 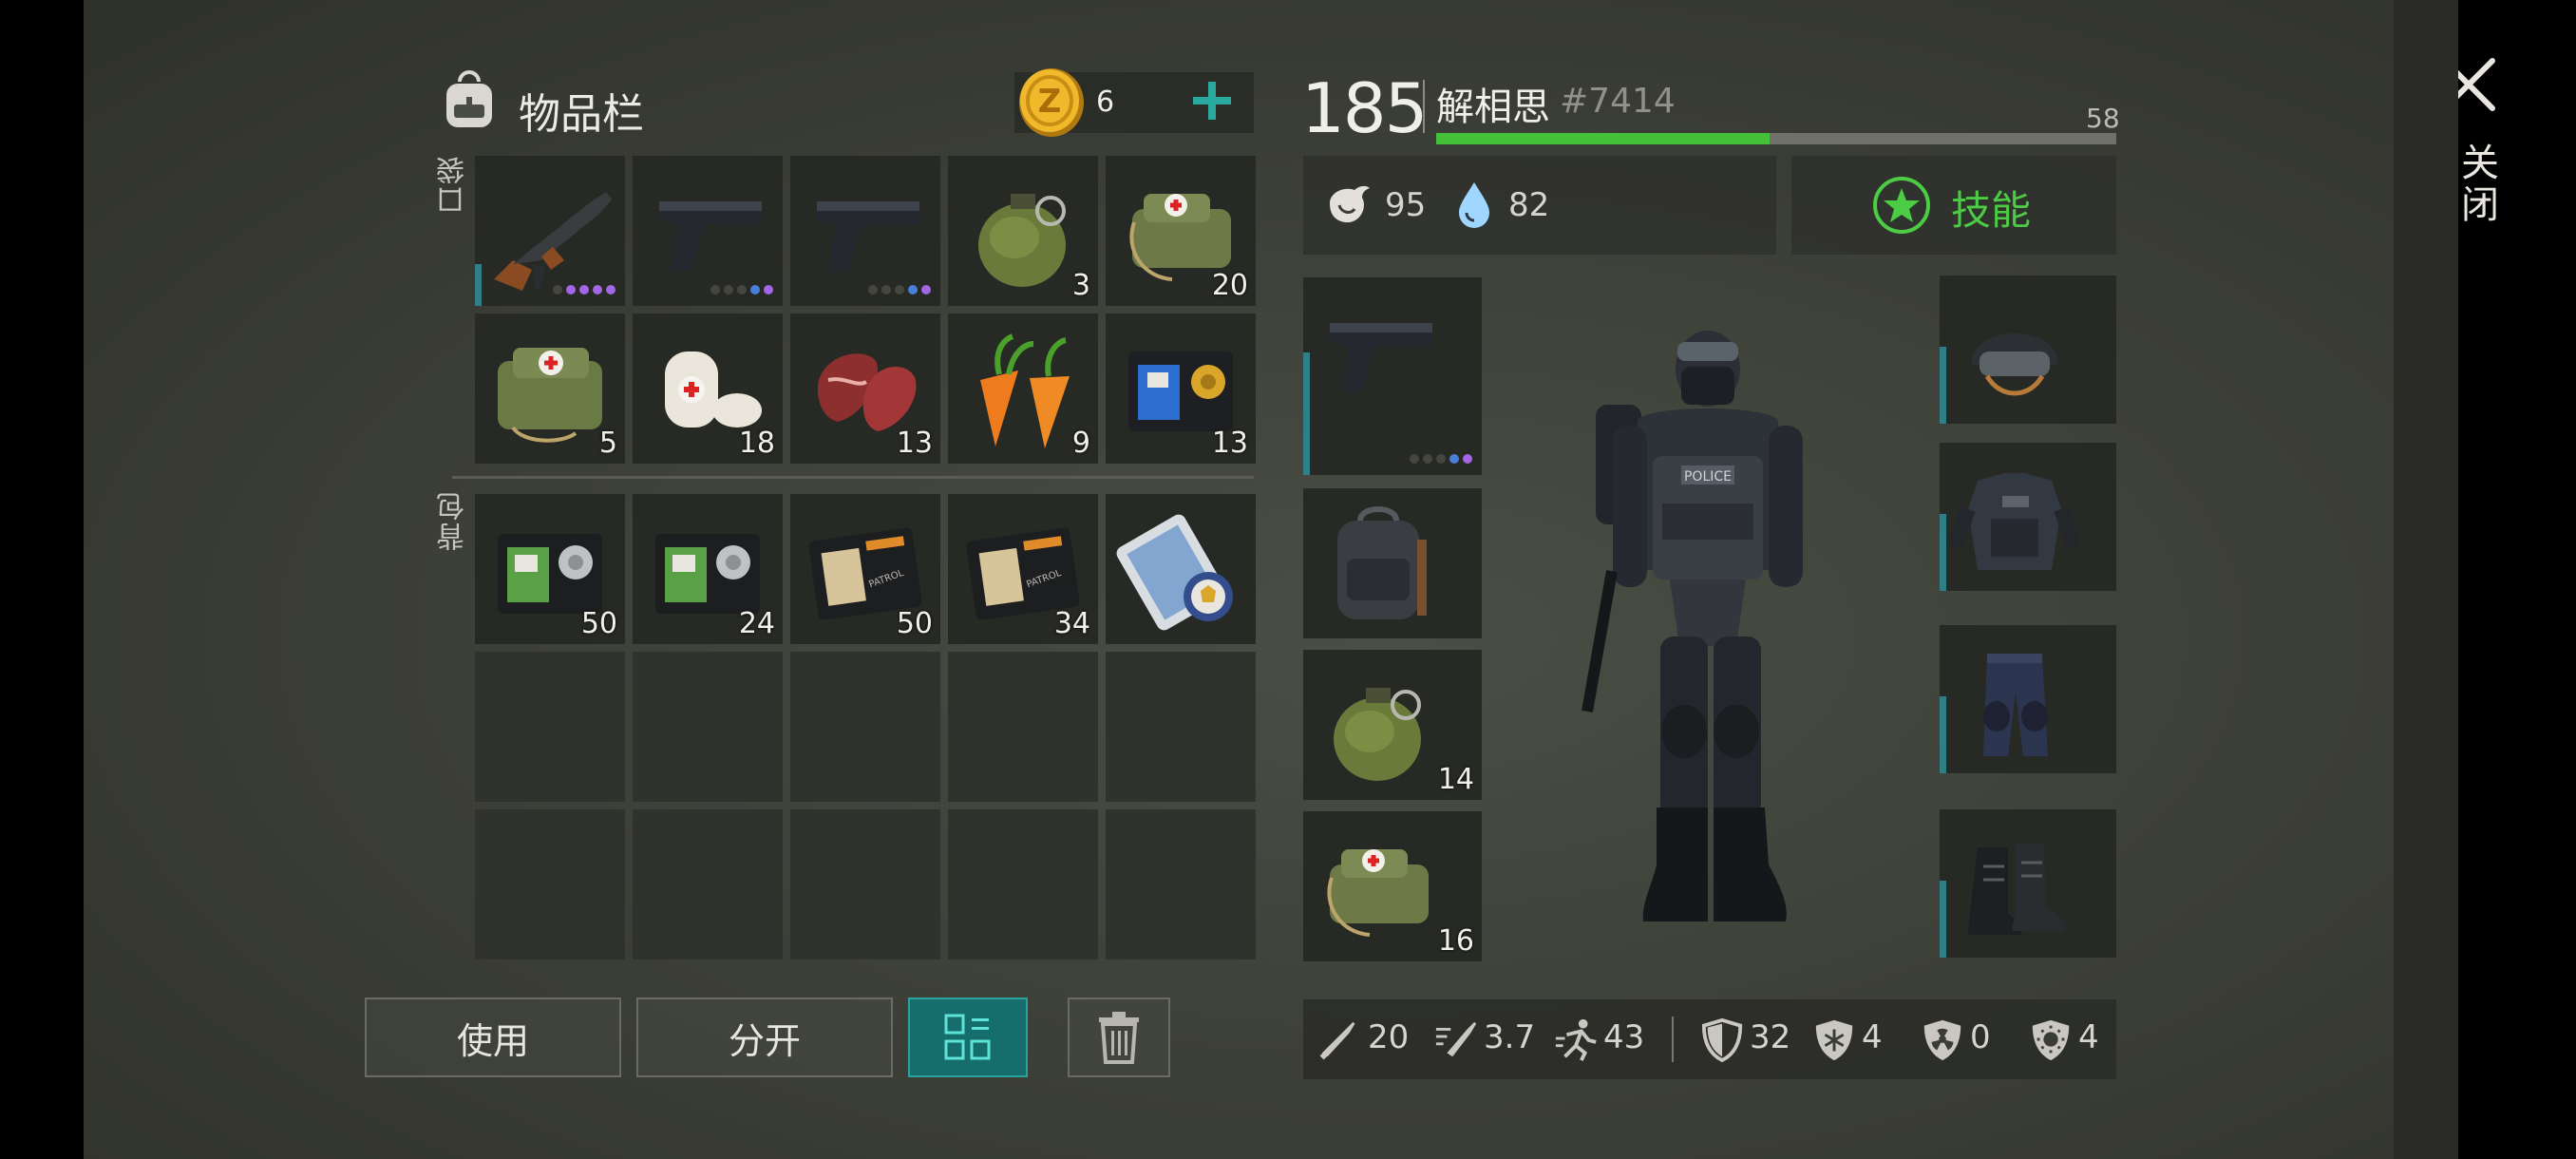 What do you see at coordinates (1023, 231) in the screenshot?
I see `inventory-slot: 3` at bounding box center [1023, 231].